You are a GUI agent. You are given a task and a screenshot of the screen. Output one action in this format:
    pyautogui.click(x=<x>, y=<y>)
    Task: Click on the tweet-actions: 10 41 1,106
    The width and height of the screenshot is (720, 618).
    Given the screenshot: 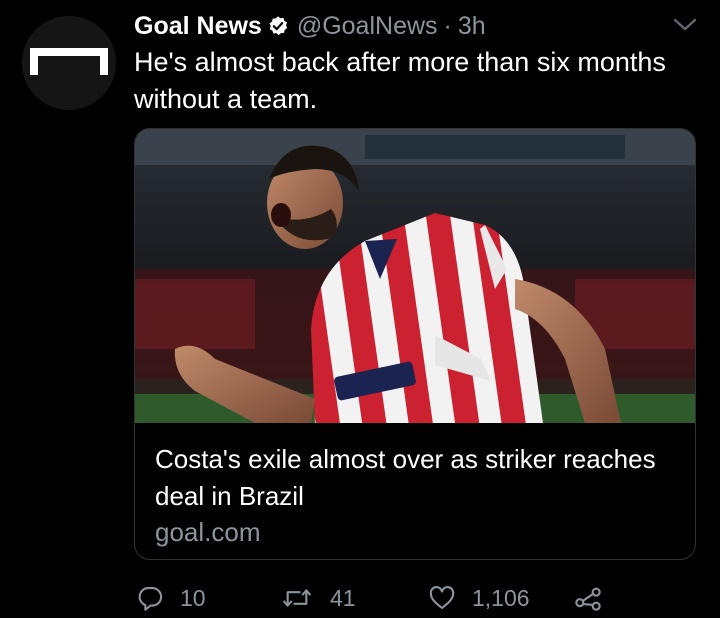 What is the action you would take?
    pyautogui.click(x=414, y=598)
    